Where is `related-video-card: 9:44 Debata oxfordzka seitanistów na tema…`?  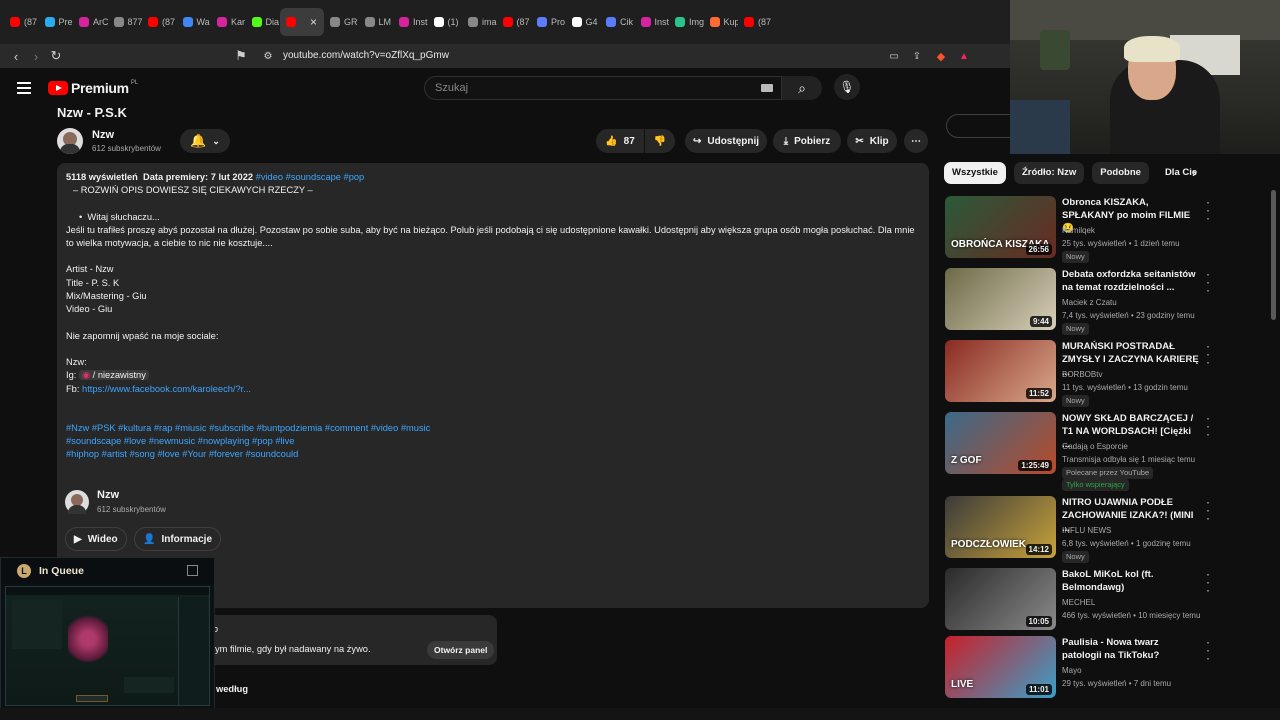 related-video-card: 9:44 Debata oxfordzka seitanistów na tema… is located at coordinates (1079, 301).